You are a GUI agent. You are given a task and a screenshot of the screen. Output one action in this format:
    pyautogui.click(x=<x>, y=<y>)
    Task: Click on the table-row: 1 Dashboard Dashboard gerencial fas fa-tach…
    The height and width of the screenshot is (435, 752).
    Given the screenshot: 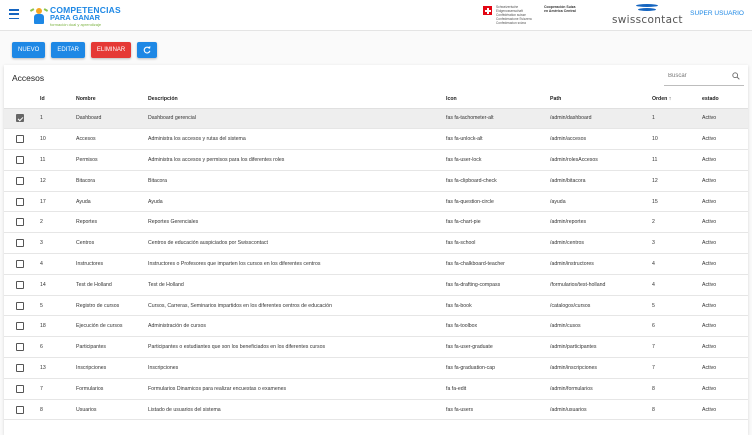 What is the action you would take?
    pyautogui.click(x=376, y=119)
    